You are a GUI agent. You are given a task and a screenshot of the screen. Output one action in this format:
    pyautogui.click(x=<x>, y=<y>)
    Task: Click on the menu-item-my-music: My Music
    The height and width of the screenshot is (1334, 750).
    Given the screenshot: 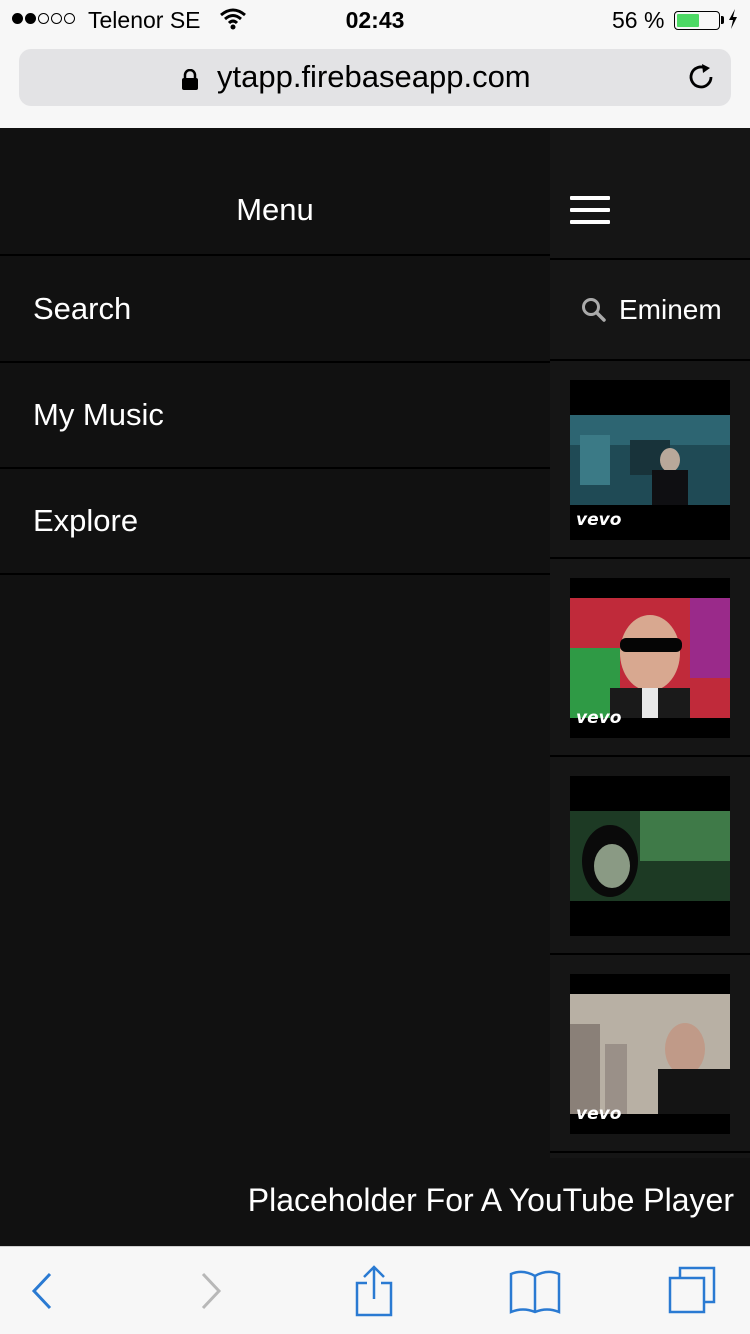 What is the action you would take?
    pyautogui.click(x=275, y=416)
    